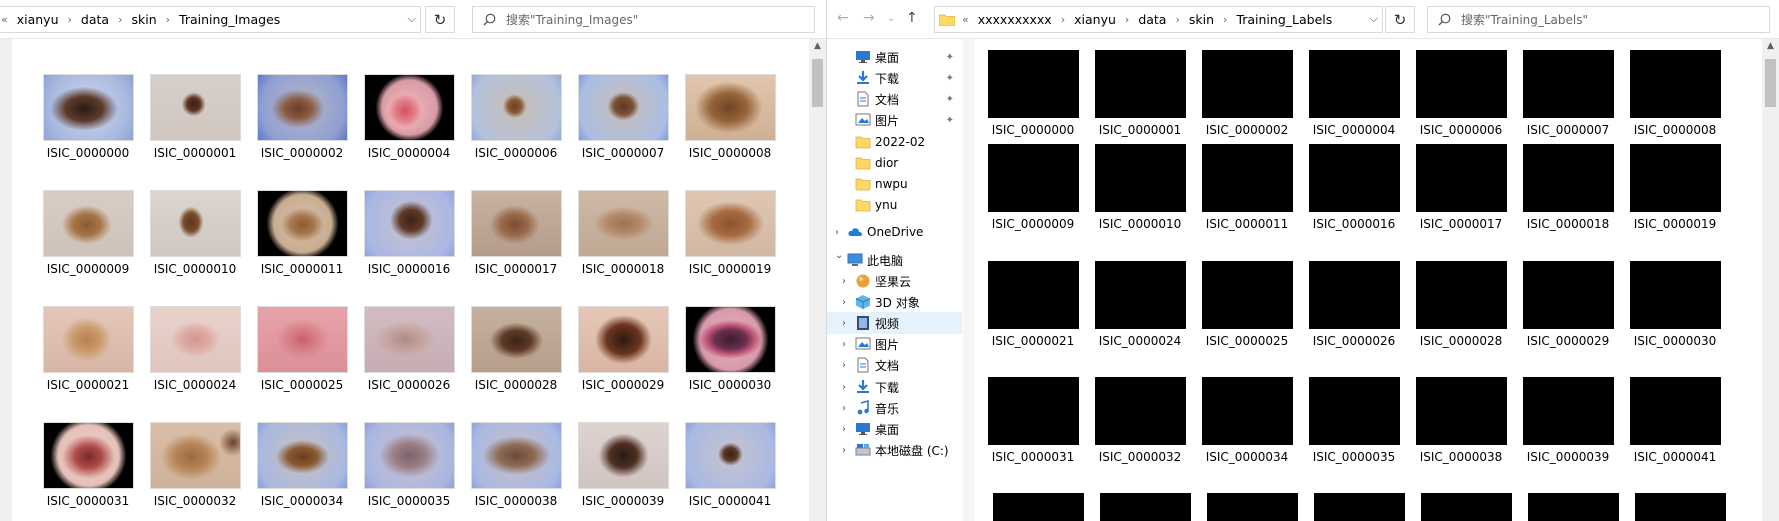  I want to click on label-file-tile: ISIC_0000034, so click(1247, 420).